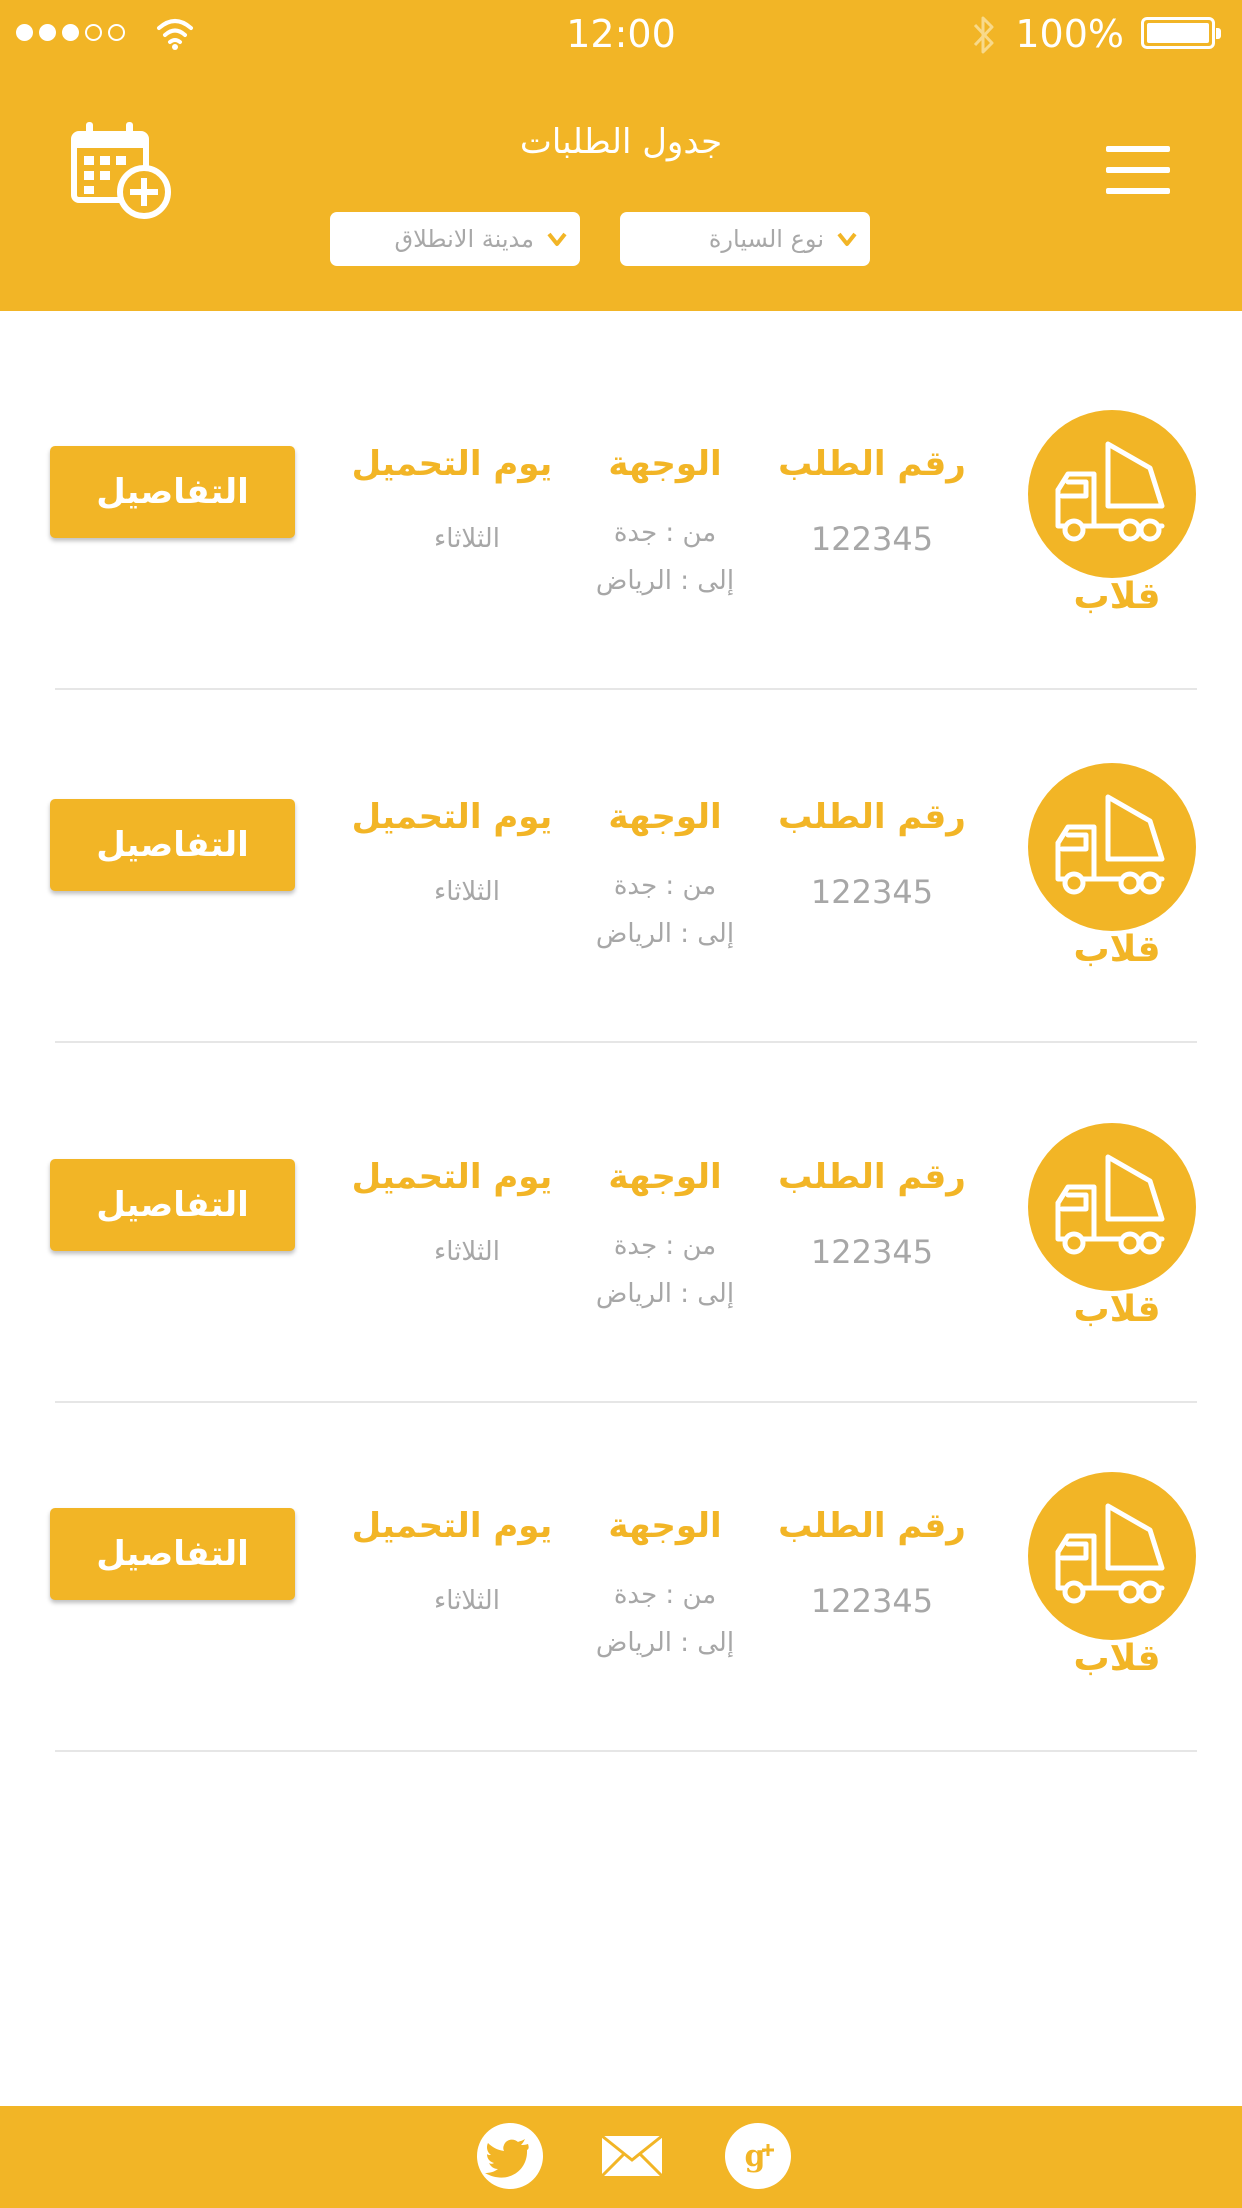 Image resolution: width=1242 pixels, height=2208 pixels. I want to click on departure-city-select: مدينة الانطلاق, so click(455, 239).